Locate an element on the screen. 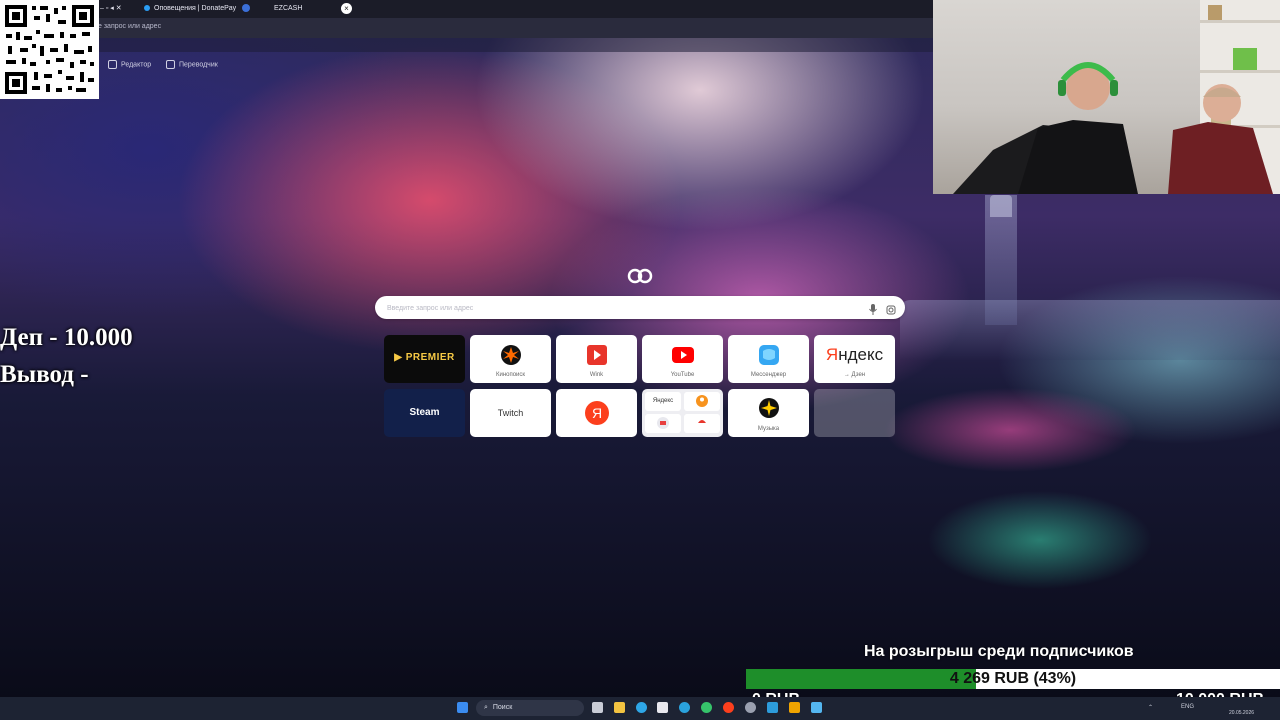  mini-tile-mail is located at coordinates (663, 423).